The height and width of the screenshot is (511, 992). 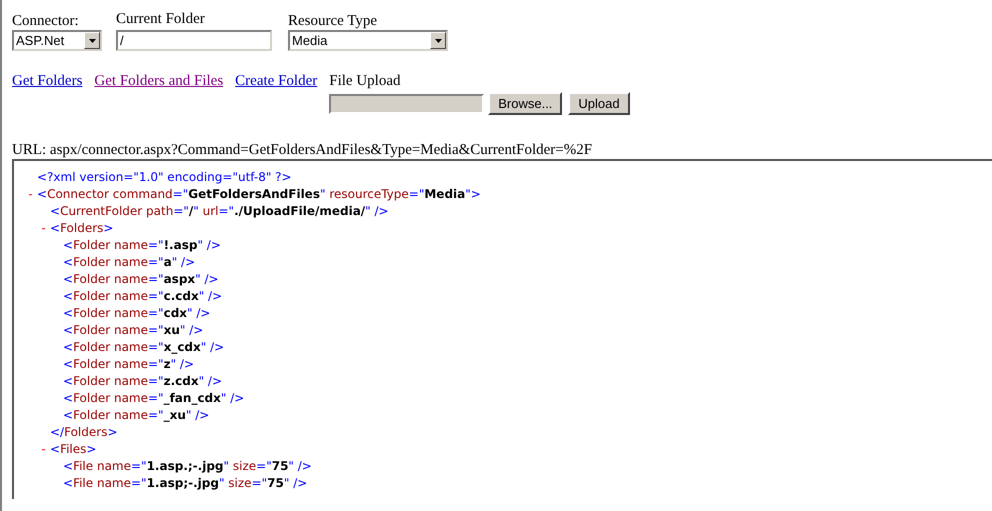 What do you see at coordinates (368, 40) in the screenshot?
I see `resource-type-select: Media` at bounding box center [368, 40].